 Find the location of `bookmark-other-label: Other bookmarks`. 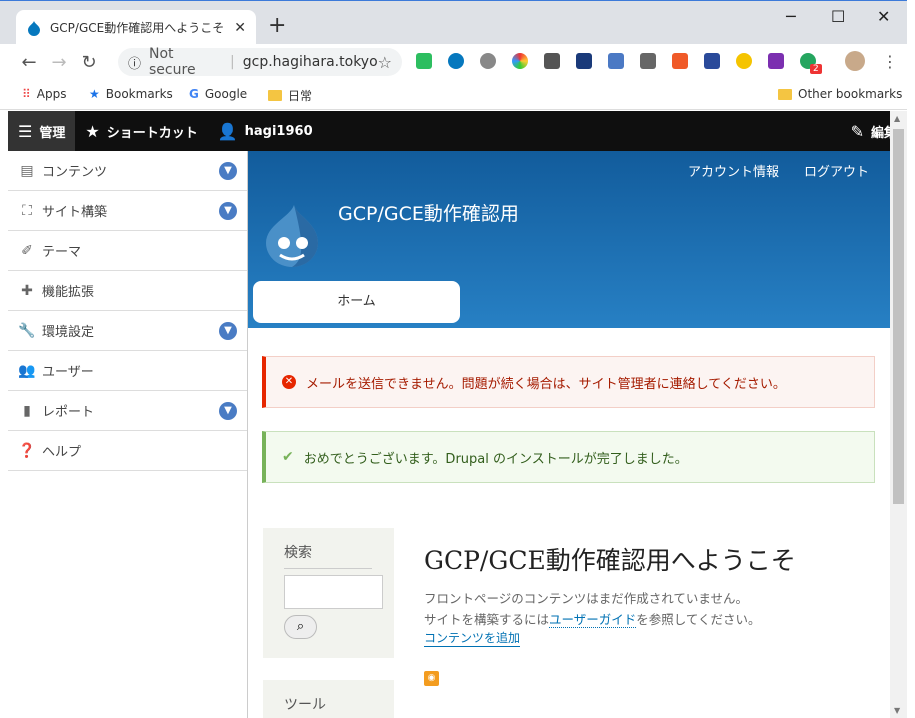

bookmark-other-label: Other bookmarks is located at coordinates (850, 94).